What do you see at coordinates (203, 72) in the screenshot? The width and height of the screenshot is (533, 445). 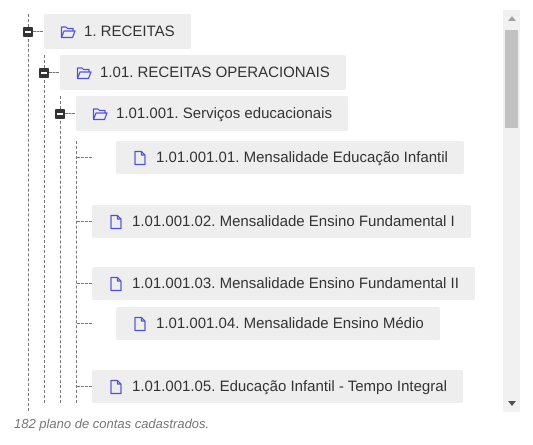 I see `tree-node: 1.01. RECEITAS OPERACIONAIS` at bounding box center [203, 72].